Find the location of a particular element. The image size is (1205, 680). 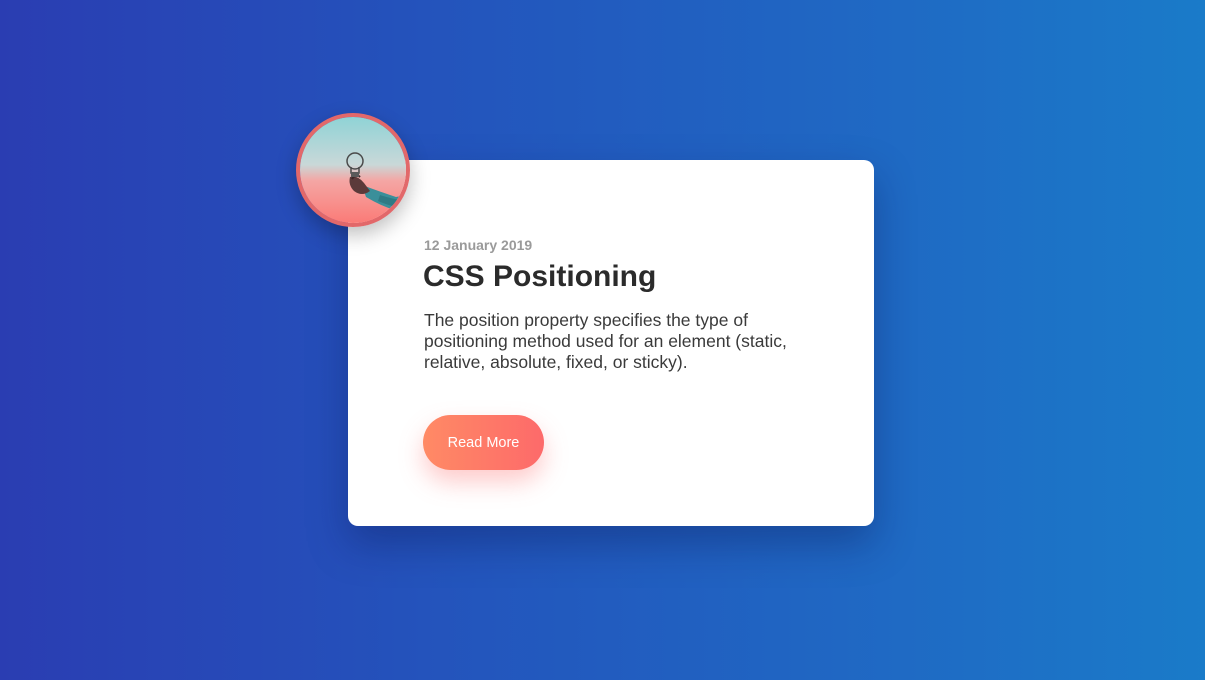

post-thumbnail is located at coordinates (353, 170).